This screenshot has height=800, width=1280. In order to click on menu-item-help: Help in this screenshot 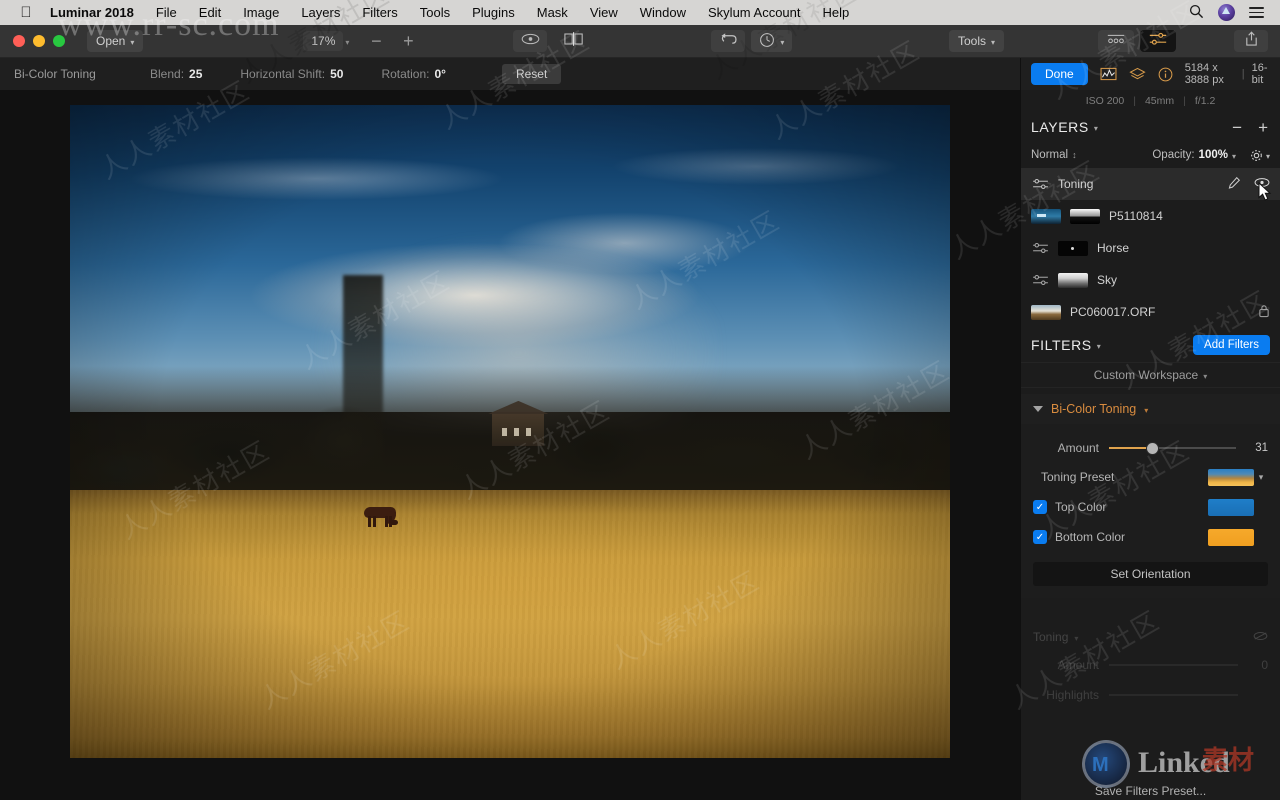, I will do `click(836, 12)`.